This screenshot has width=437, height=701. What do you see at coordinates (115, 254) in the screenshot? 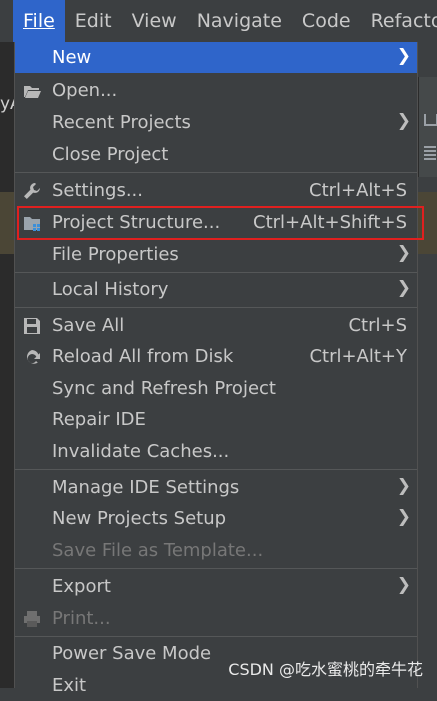
I see `menu-item-file-properties-label: File Properties` at bounding box center [115, 254].